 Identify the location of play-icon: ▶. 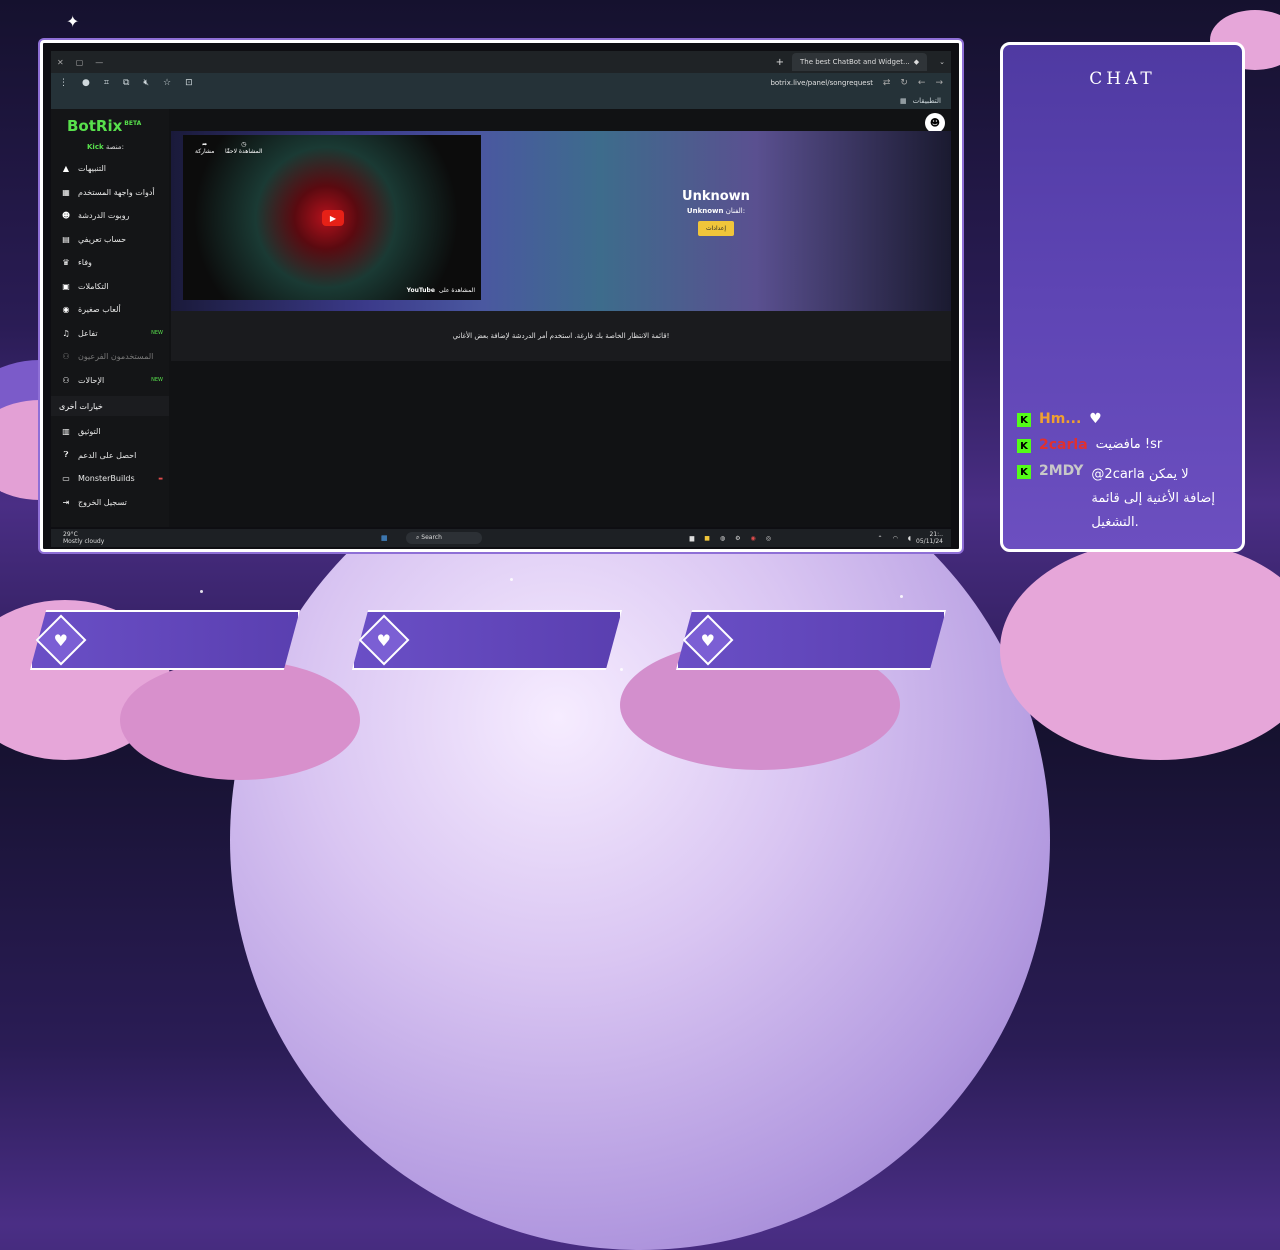
(333, 218).